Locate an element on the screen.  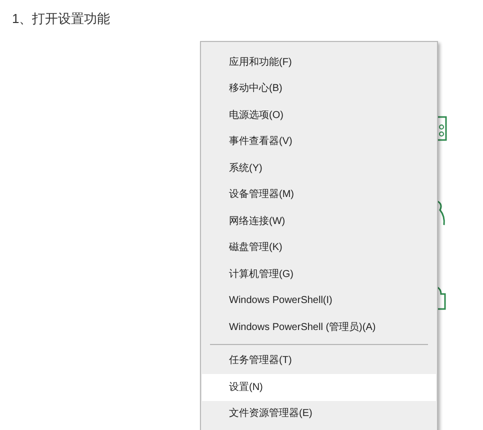
menu-item: 磁盘管理(K) is located at coordinates (319, 247).